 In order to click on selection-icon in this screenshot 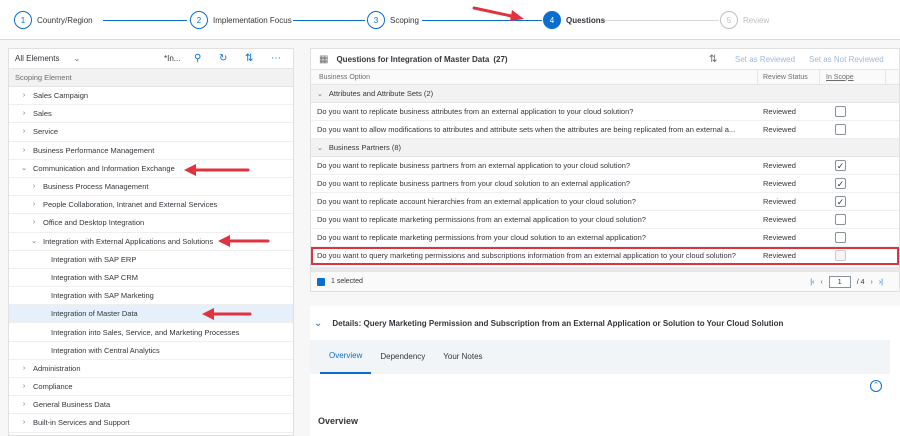, I will do `click(321, 281)`.